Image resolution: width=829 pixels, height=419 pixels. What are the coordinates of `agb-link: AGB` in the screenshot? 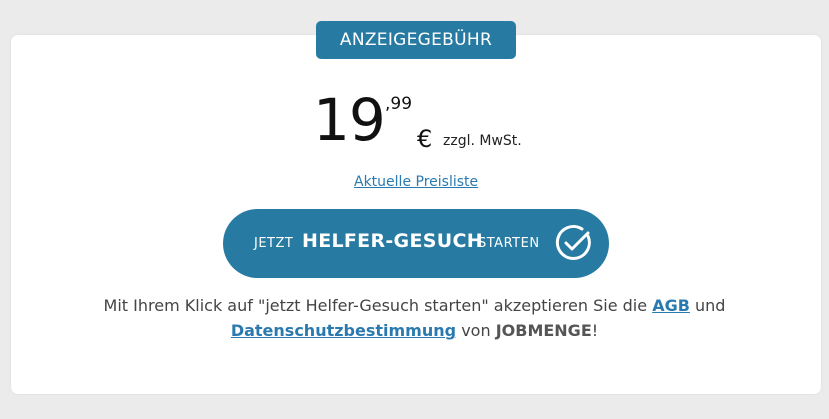 It's located at (671, 305).